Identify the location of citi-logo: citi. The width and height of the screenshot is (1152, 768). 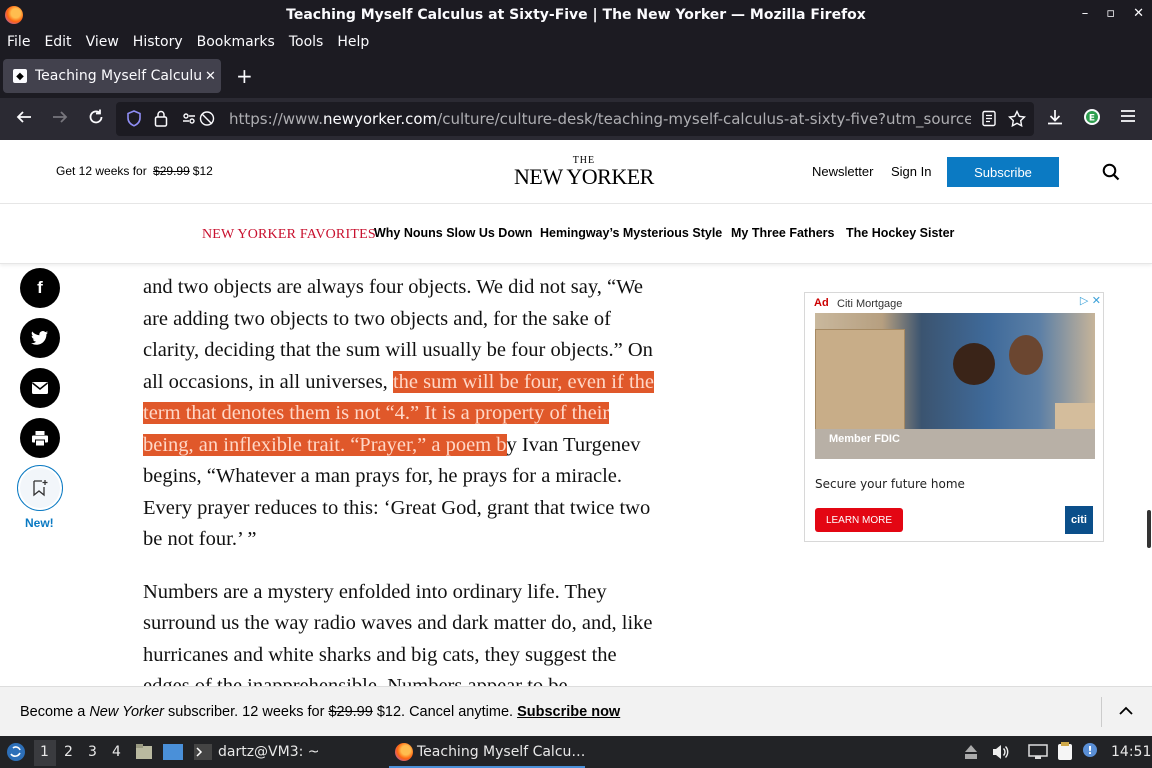
(1079, 520).